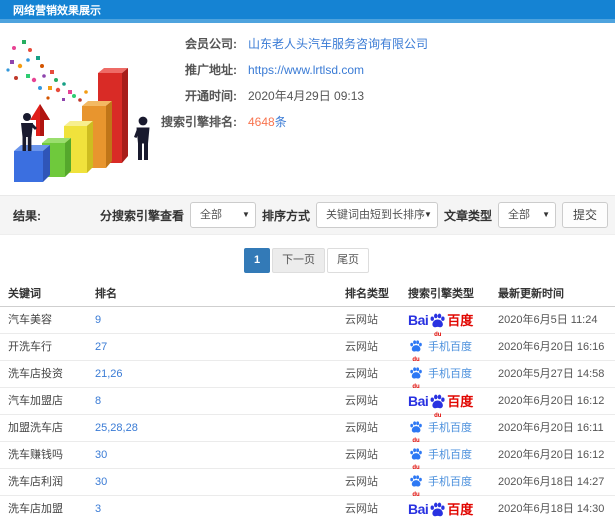 The height and width of the screenshot is (520, 615). Describe the element at coordinates (35, 428) in the screenshot. I see `keyword-cell: 加盟洗车店` at that location.